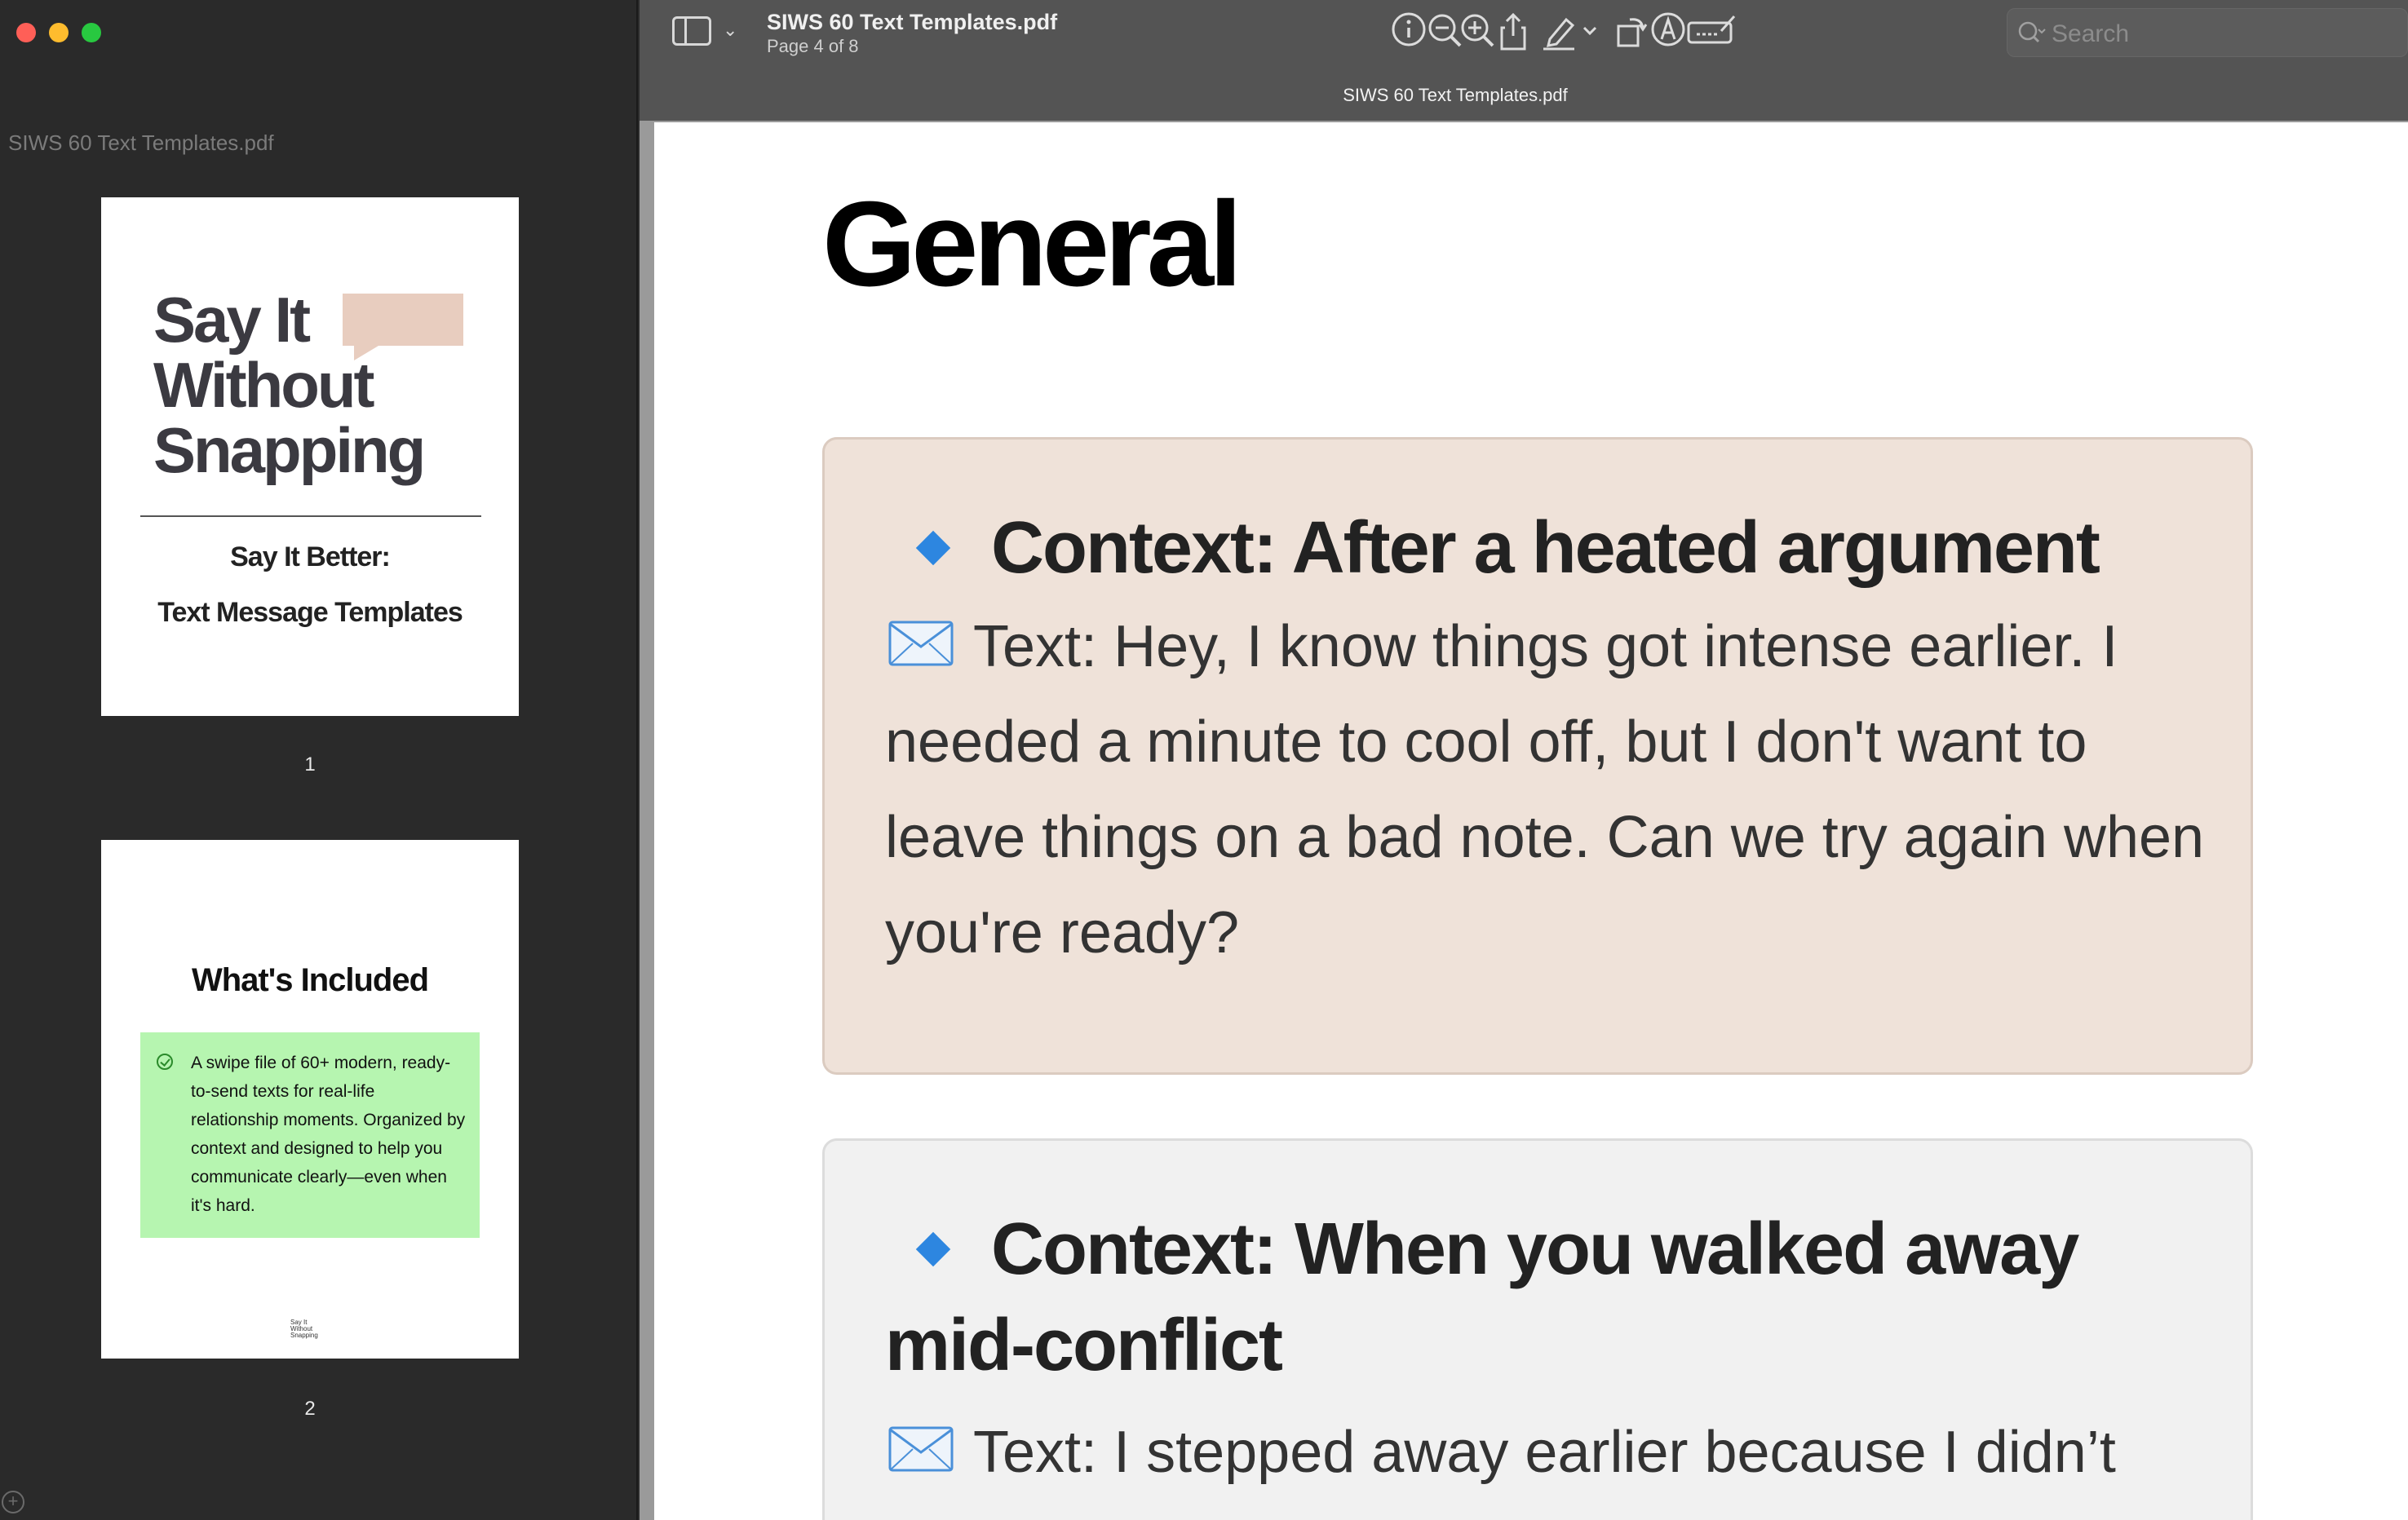 Image resolution: width=2408 pixels, height=1520 pixels. I want to click on cover-subtitle: Text Message Templates, so click(310, 612).